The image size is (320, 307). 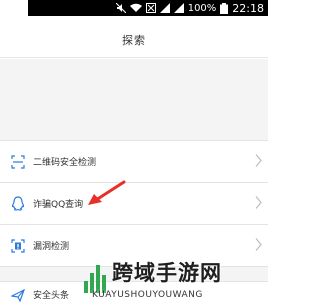 What do you see at coordinates (248, 8) in the screenshot?
I see `clock: 22:18` at bounding box center [248, 8].